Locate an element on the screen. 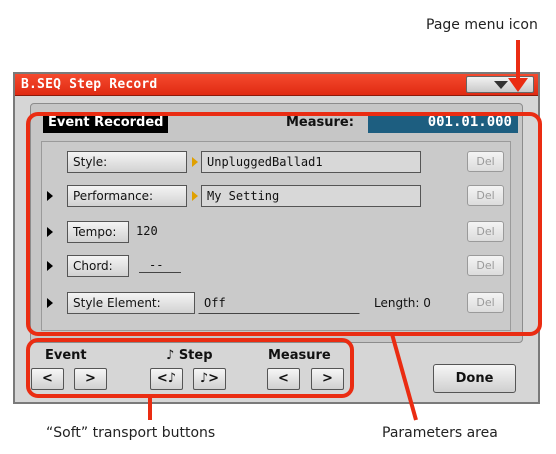 This screenshot has height=454, width=556. title-bar: B.SEQ Step Record is located at coordinates (276, 85).